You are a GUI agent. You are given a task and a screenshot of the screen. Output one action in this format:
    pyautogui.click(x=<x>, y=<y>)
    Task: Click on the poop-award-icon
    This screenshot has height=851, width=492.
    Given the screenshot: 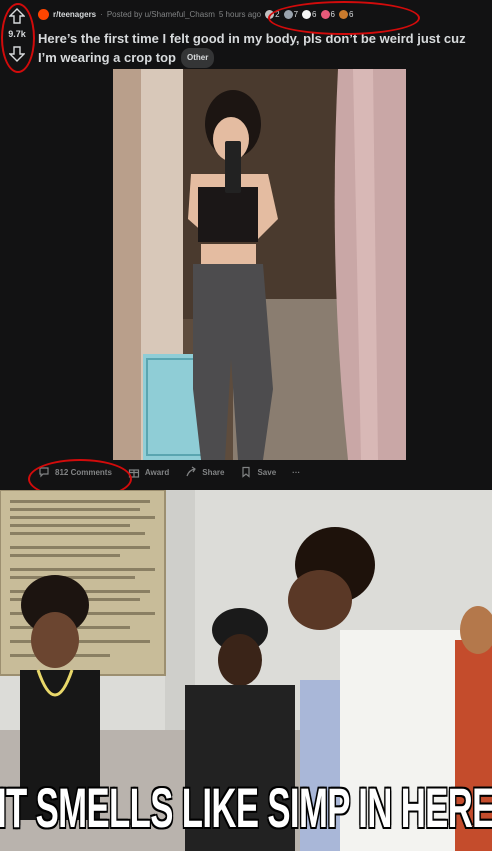 What is the action you would take?
    pyautogui.click(x=343, y=14)
    